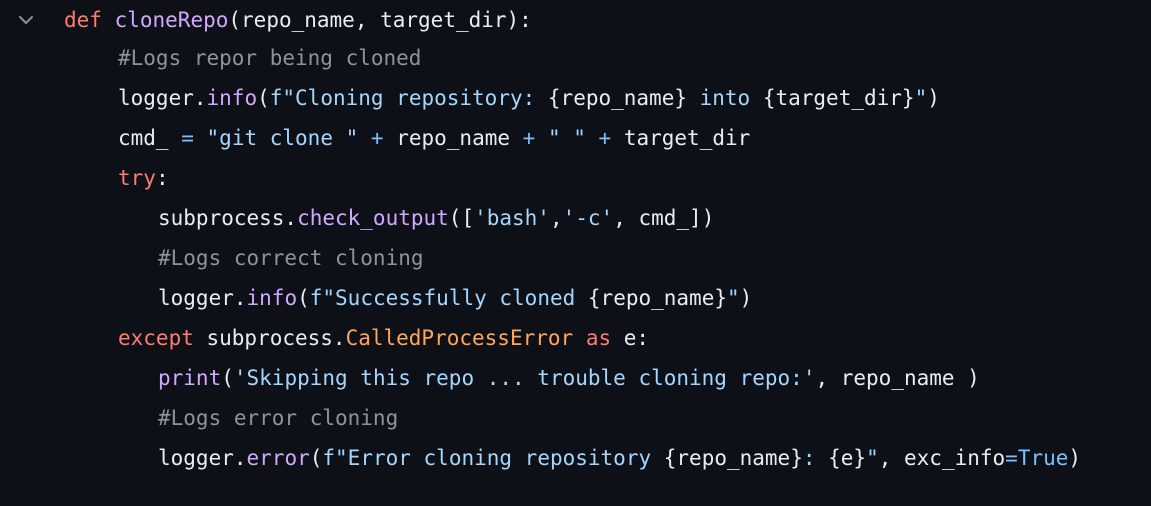  Describe the element at coordinates (373, 218) in the screenshot. I see `code-token: check_output` at that location.